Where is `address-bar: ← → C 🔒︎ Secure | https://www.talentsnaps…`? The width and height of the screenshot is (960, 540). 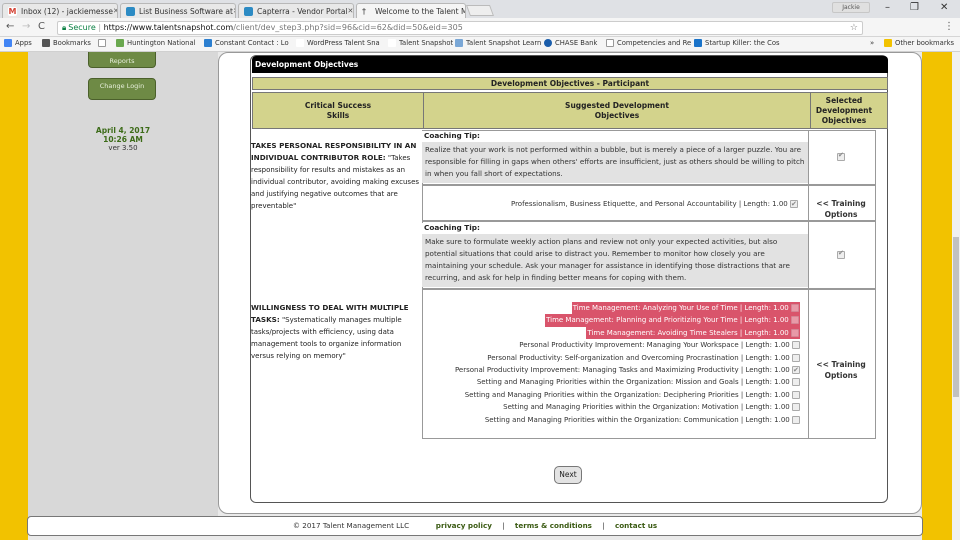 address-bar: ← → C 🔒︎ Secure | https://www.talentsnaps… is located at coordinates (480, 34).